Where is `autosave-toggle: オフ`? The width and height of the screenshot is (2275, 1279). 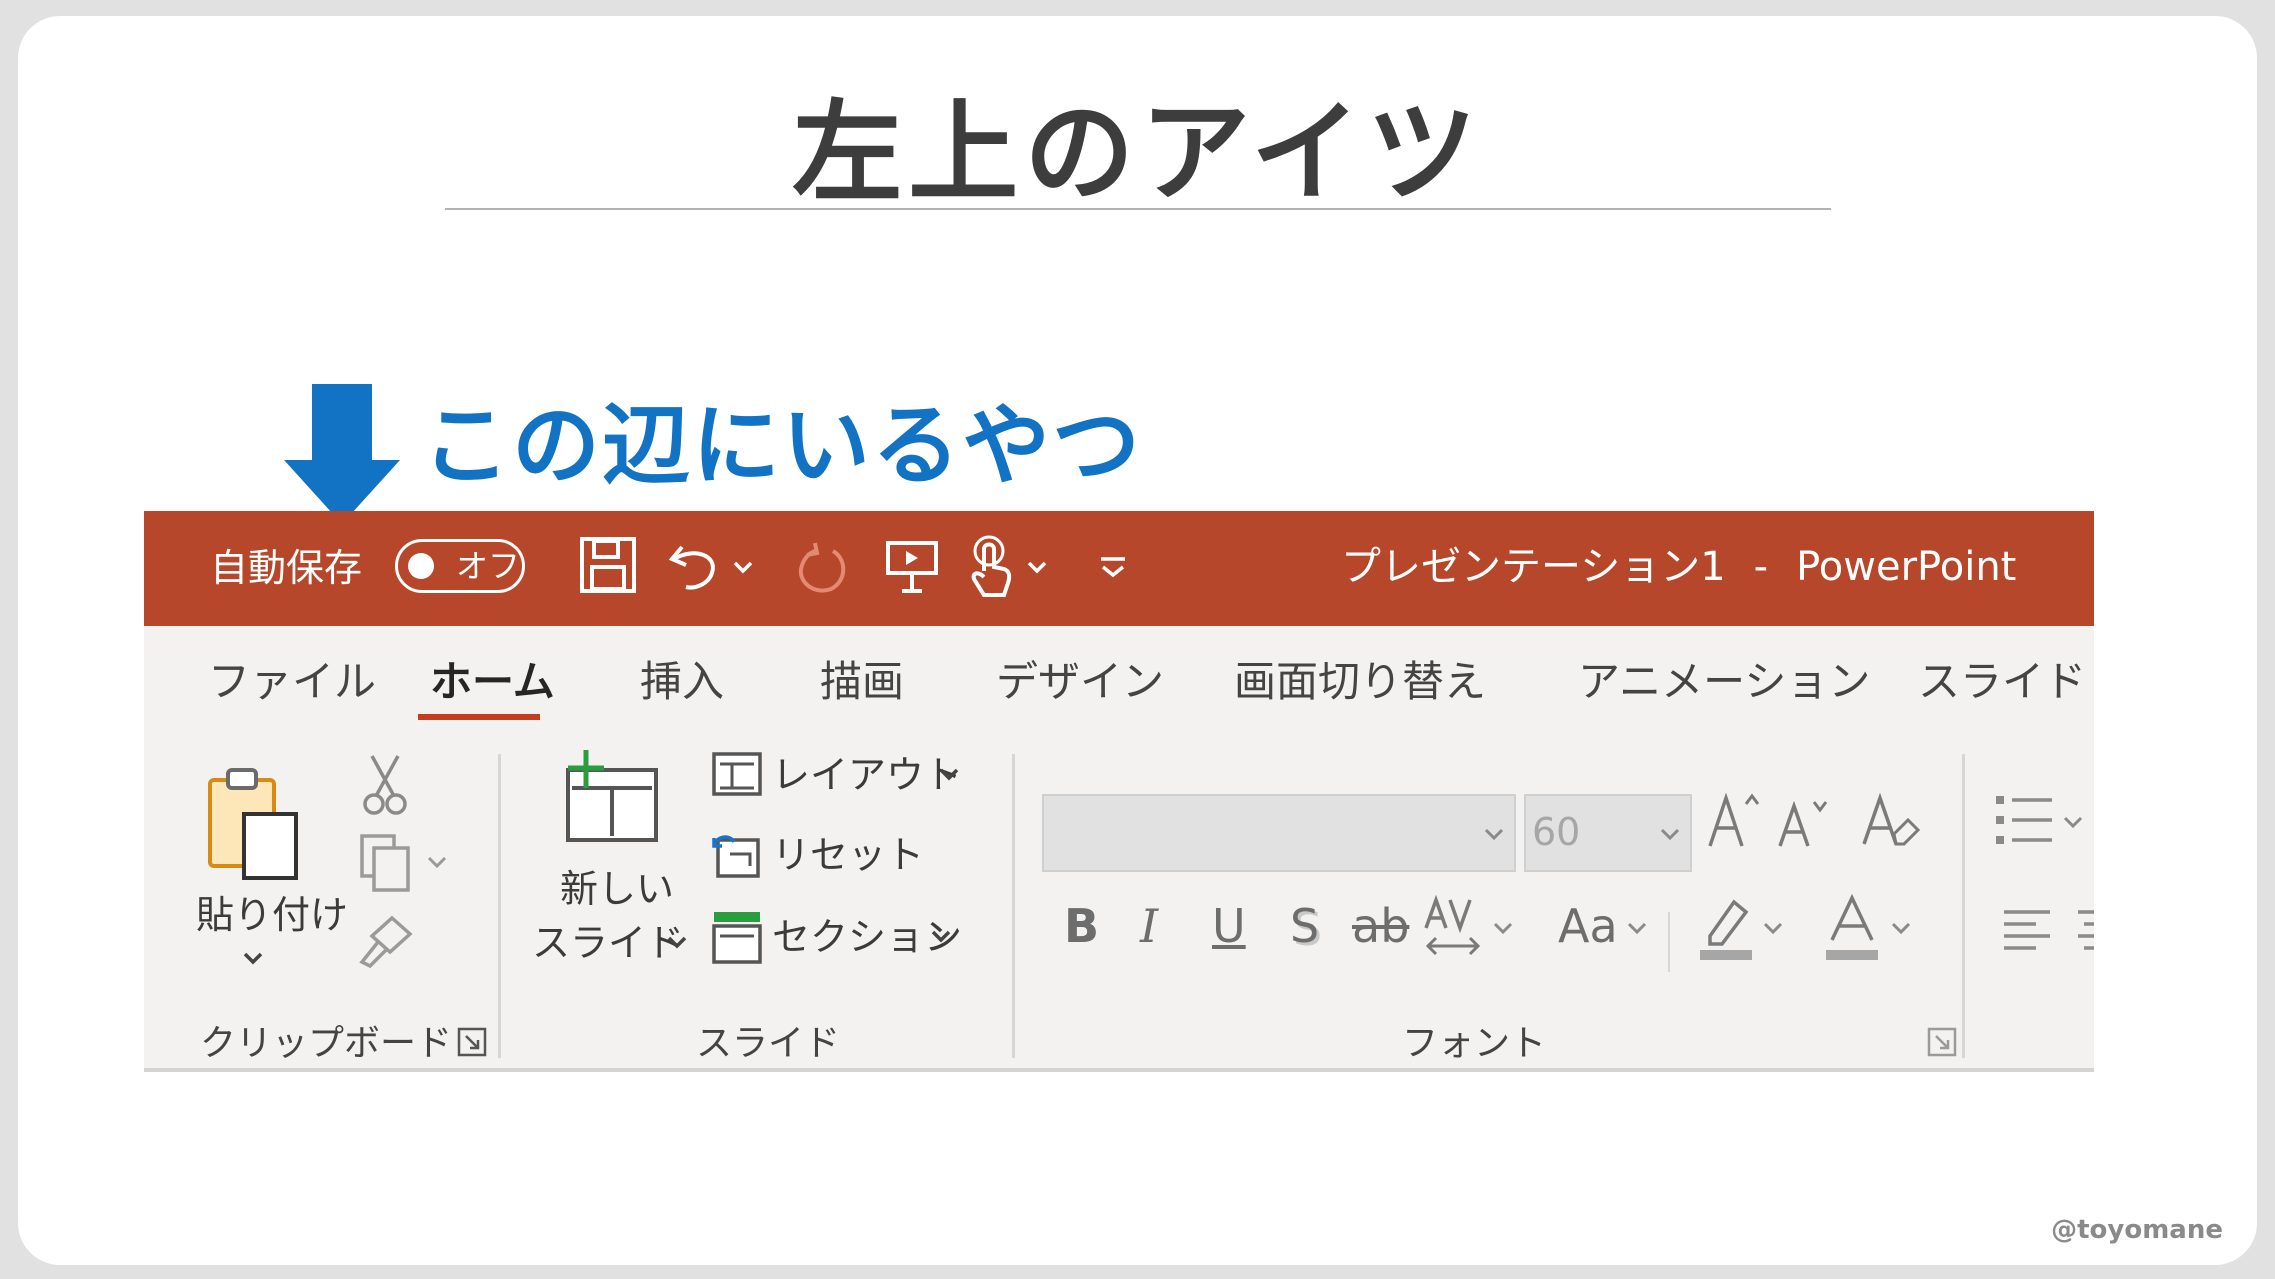 autosave-toggle: オフ is located at coordinates (460, 566).